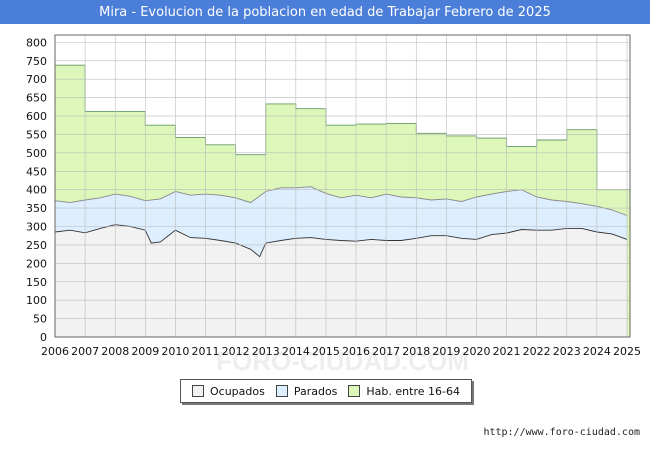 The image size is (650, 450). What do you see at coordinates (236, 351) in the screenshot?
I see `x-tick-label-2012: 2012` at bounding box center [236, 351].